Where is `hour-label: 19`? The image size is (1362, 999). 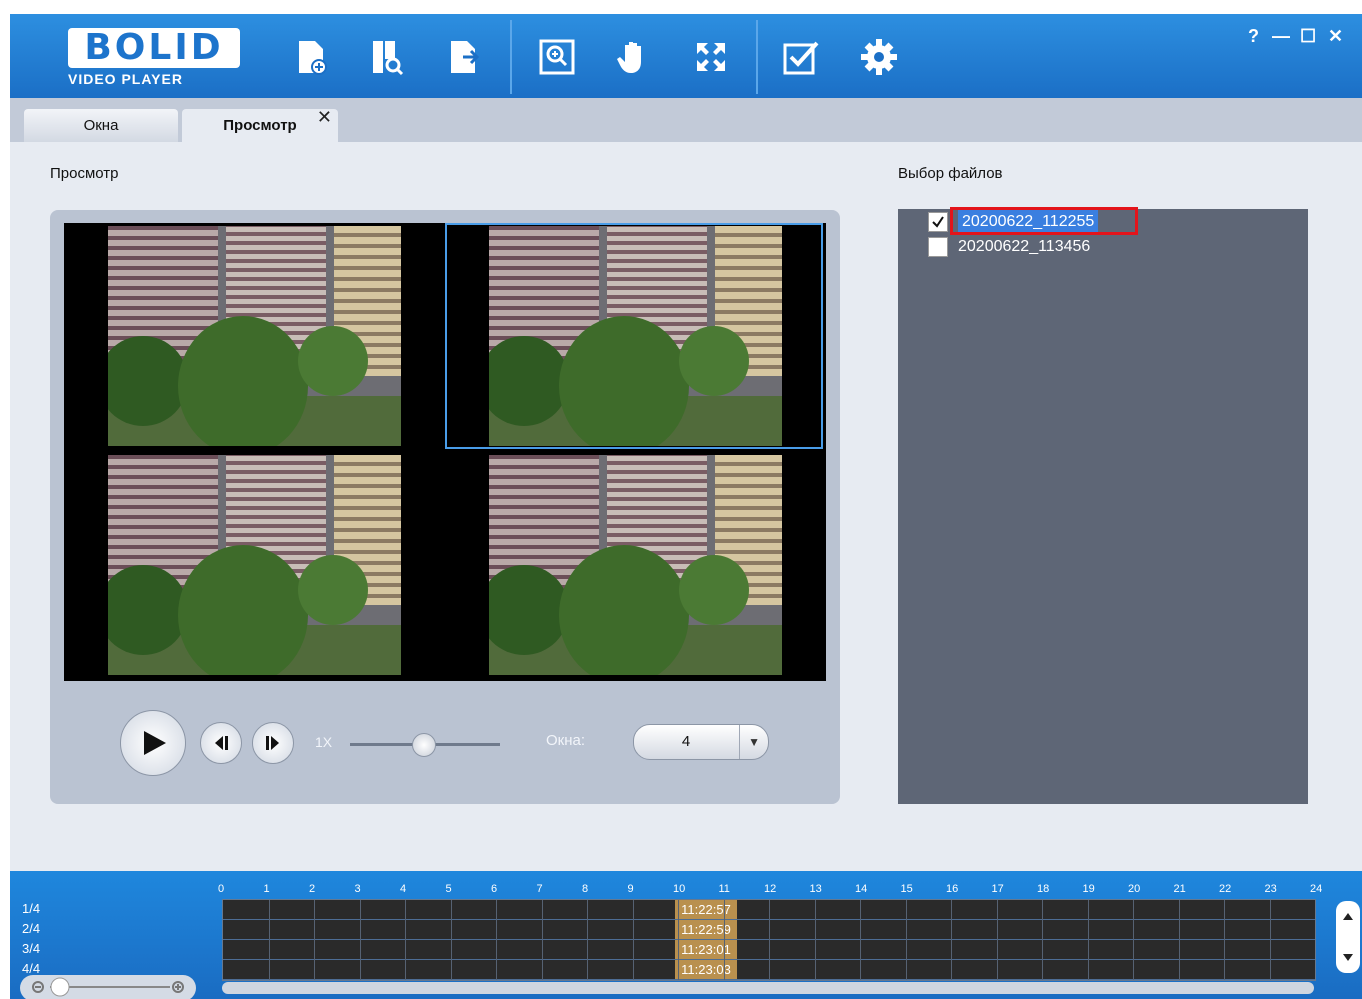
hour-label: 19 is located at coordinates (1088, 889).